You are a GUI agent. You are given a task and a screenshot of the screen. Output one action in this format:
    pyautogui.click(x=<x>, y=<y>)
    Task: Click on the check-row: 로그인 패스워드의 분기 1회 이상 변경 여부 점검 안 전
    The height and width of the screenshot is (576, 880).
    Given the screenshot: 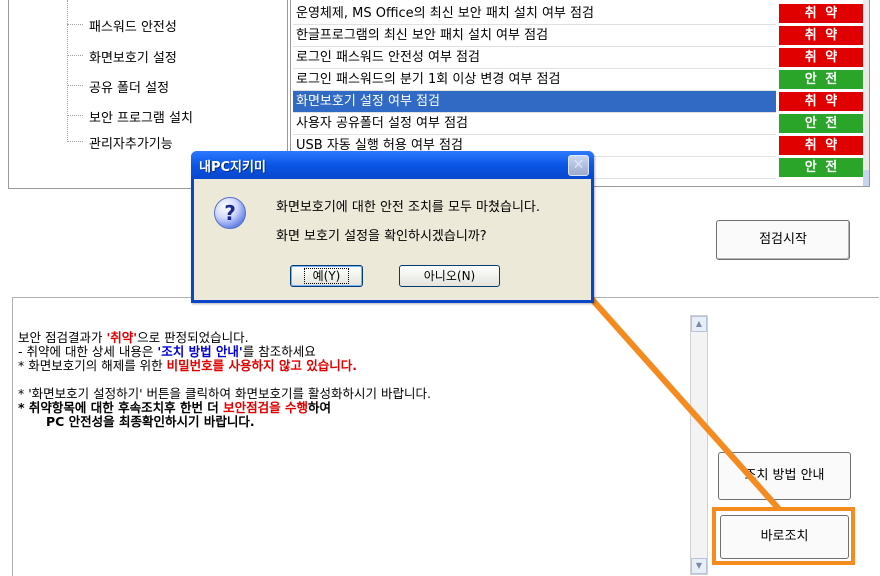 What is the action you would take?
    pyautogui.click(x=578, y=80)
    